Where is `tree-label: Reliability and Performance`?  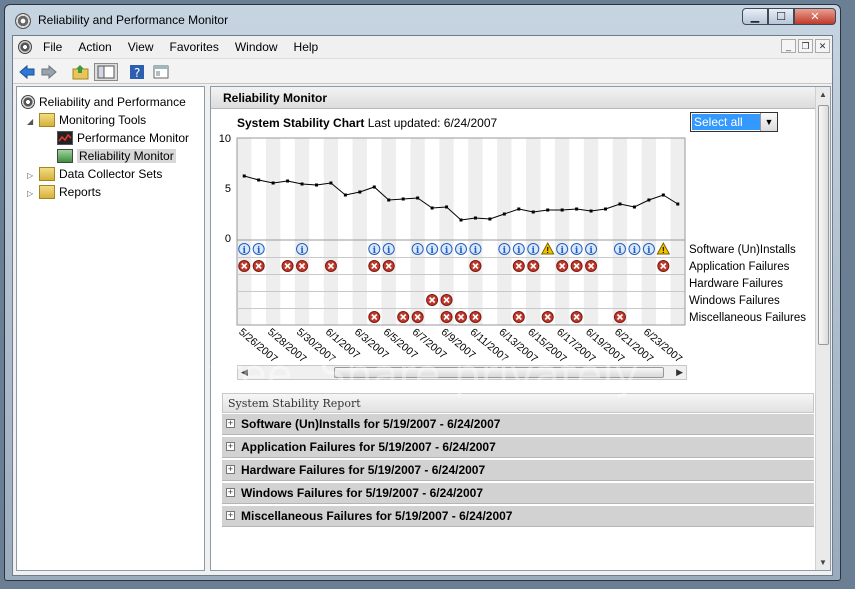
tree-label: Reliability and Performance is located at coordinates (112, 102).